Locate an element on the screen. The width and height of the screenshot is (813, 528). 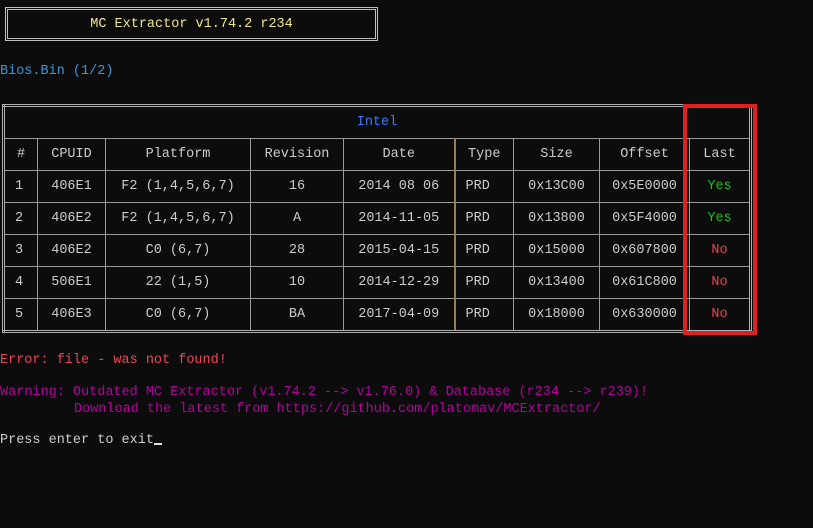
prompt-text: Press enter to exit is located at coordinates (77, 440).